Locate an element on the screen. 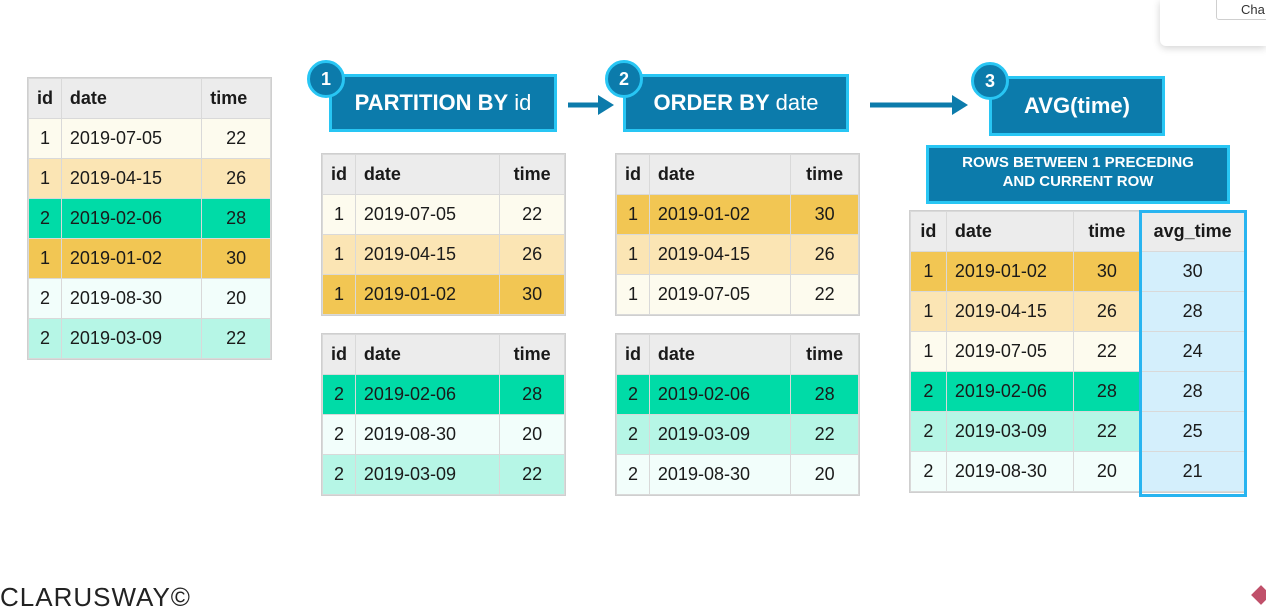  table-row: 2 2019-03-09 22 is located at coordinates (149, 338).